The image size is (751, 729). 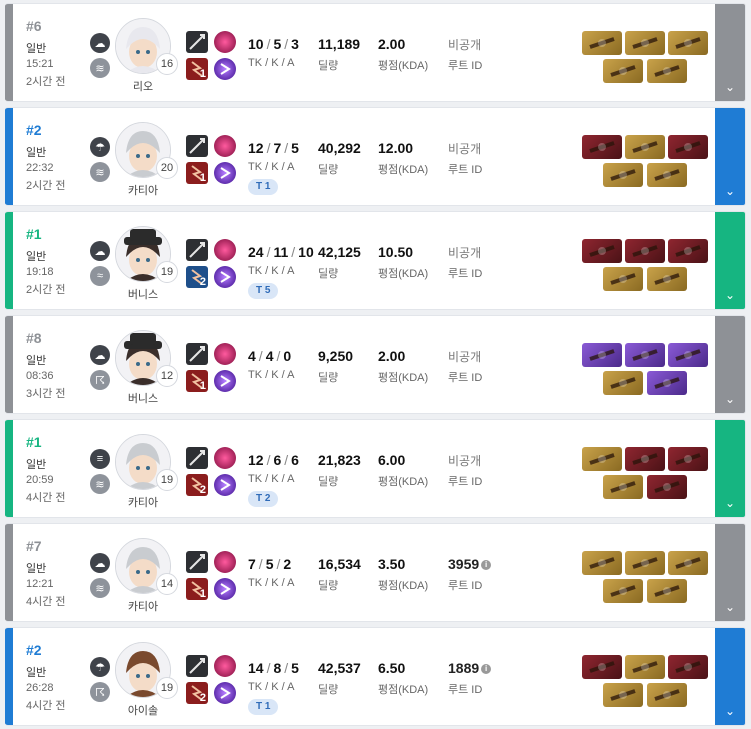 What do you see at coordinates (34, 338) in the screenshot?
I see `rank-label: #8` at bounding box center [34, 338].